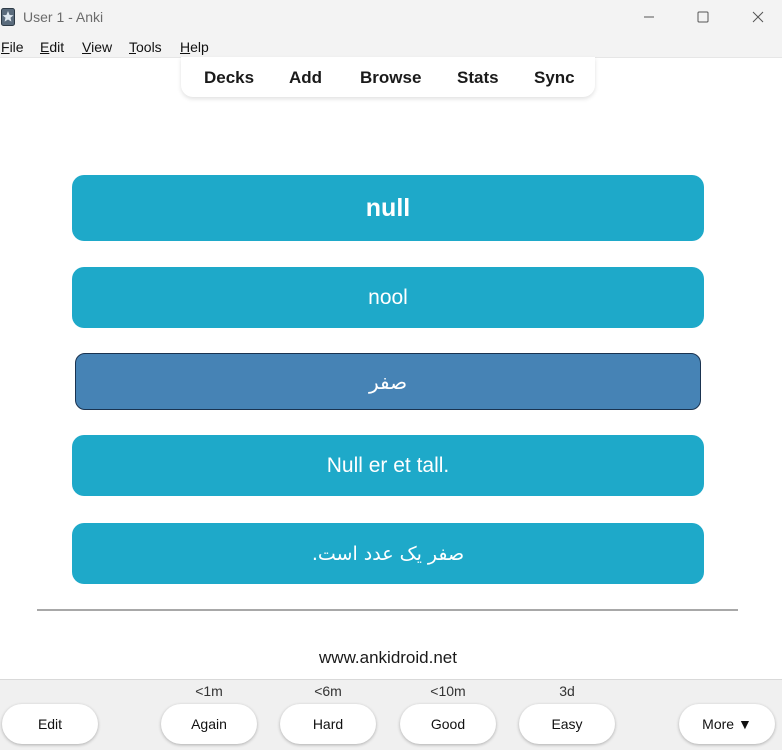 This screenshot has height=750, width=782. I want to click on close-button, so click(758, 17).